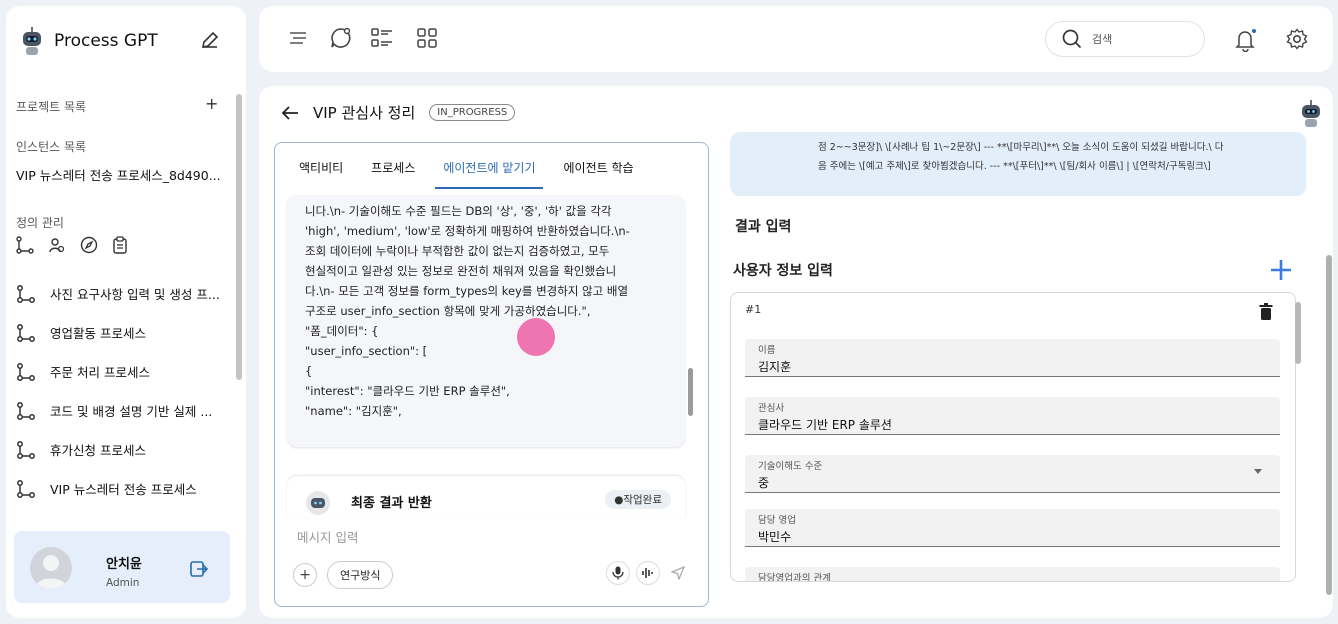 This screenshot has width=1338, height=624. I want to click on brand-title: Process GPT, so click(106, 41).